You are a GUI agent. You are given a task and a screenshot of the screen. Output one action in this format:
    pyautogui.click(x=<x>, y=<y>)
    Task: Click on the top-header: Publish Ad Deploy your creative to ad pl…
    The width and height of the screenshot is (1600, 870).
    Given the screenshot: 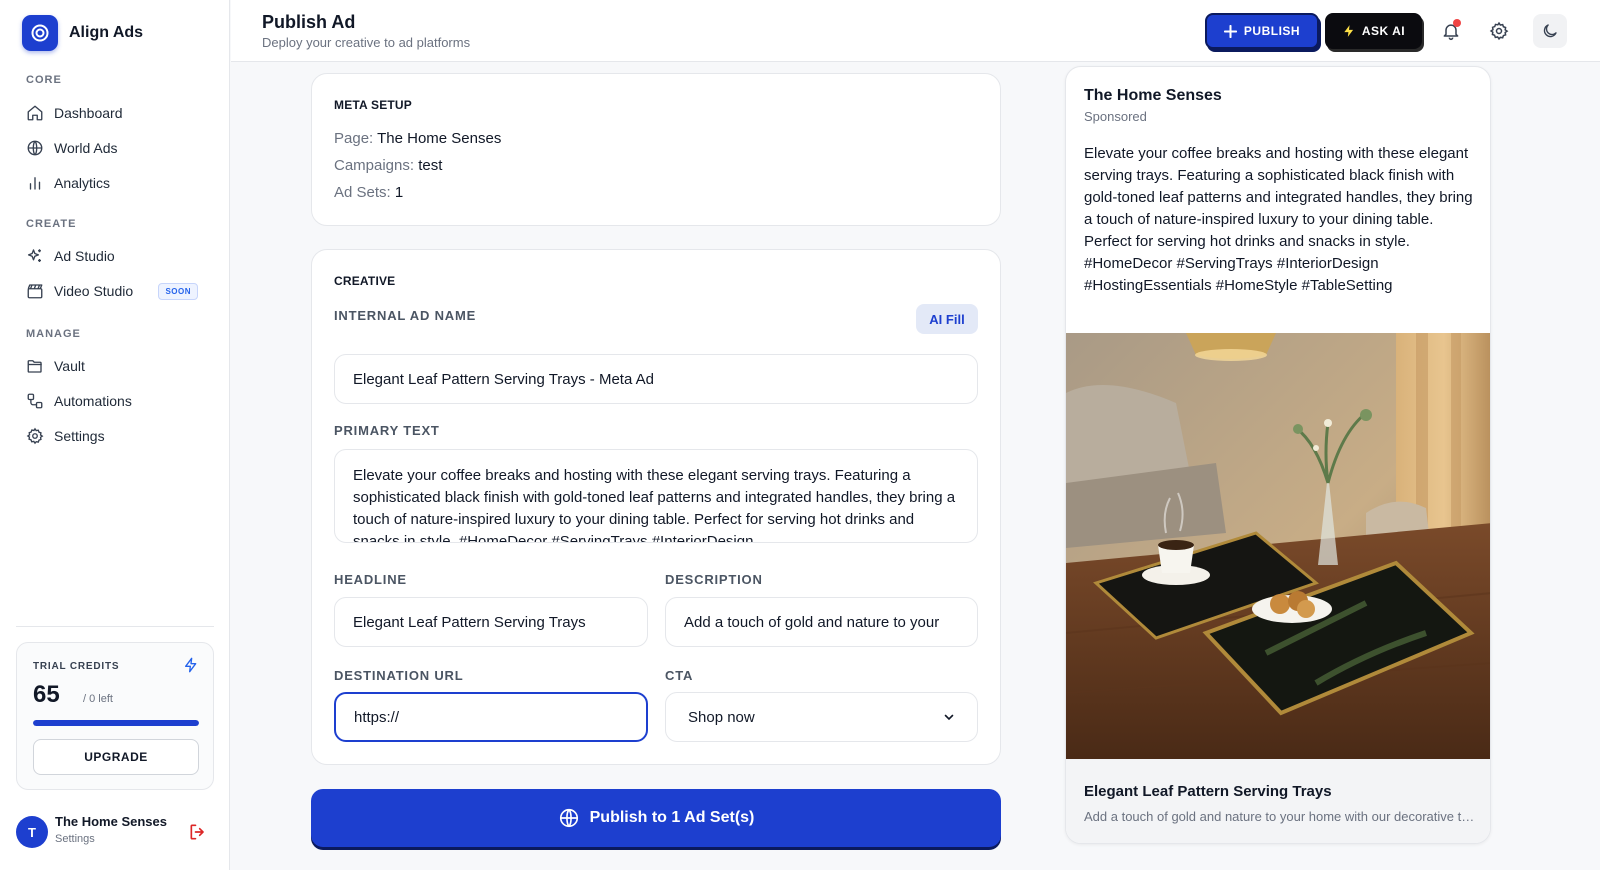 What is the action you would take?
    pyautogui.click(x=915, y=31)
    